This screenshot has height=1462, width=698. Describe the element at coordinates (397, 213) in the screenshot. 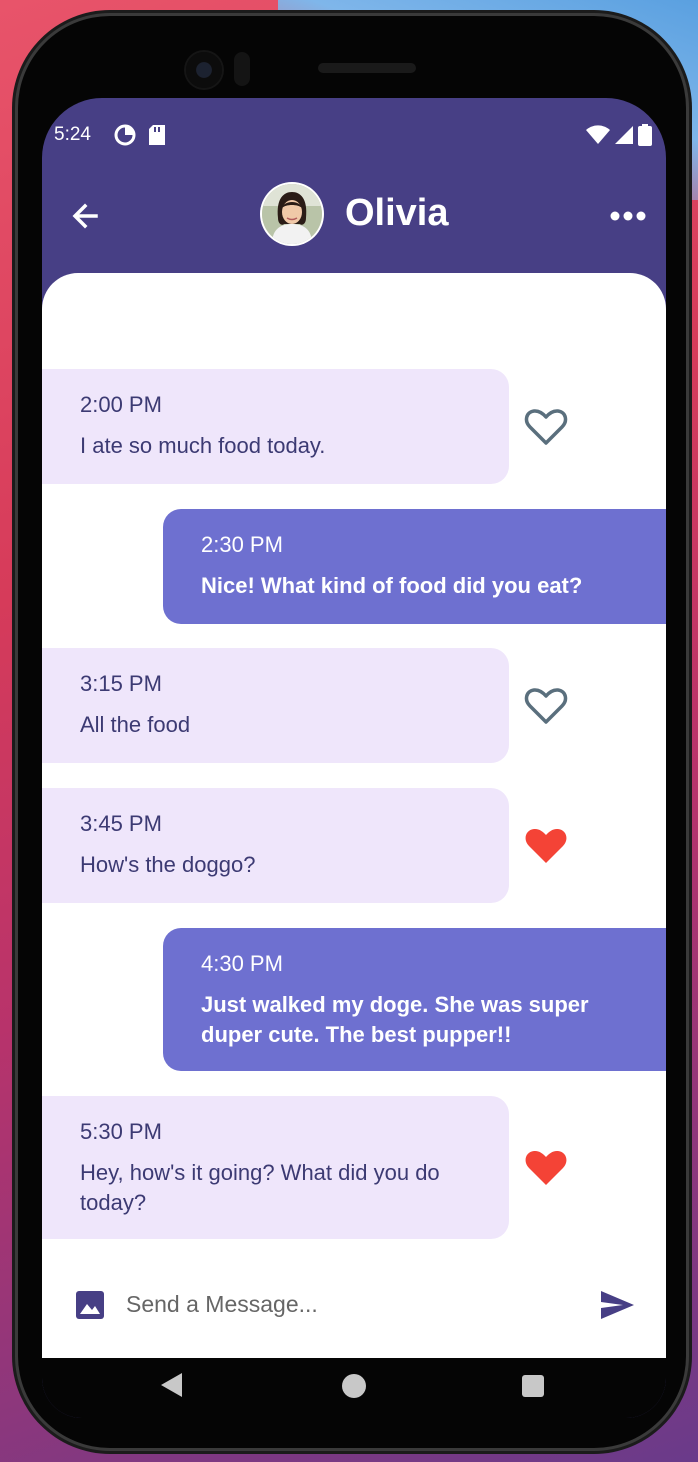

I see `contact-name: Olivia` at that location.